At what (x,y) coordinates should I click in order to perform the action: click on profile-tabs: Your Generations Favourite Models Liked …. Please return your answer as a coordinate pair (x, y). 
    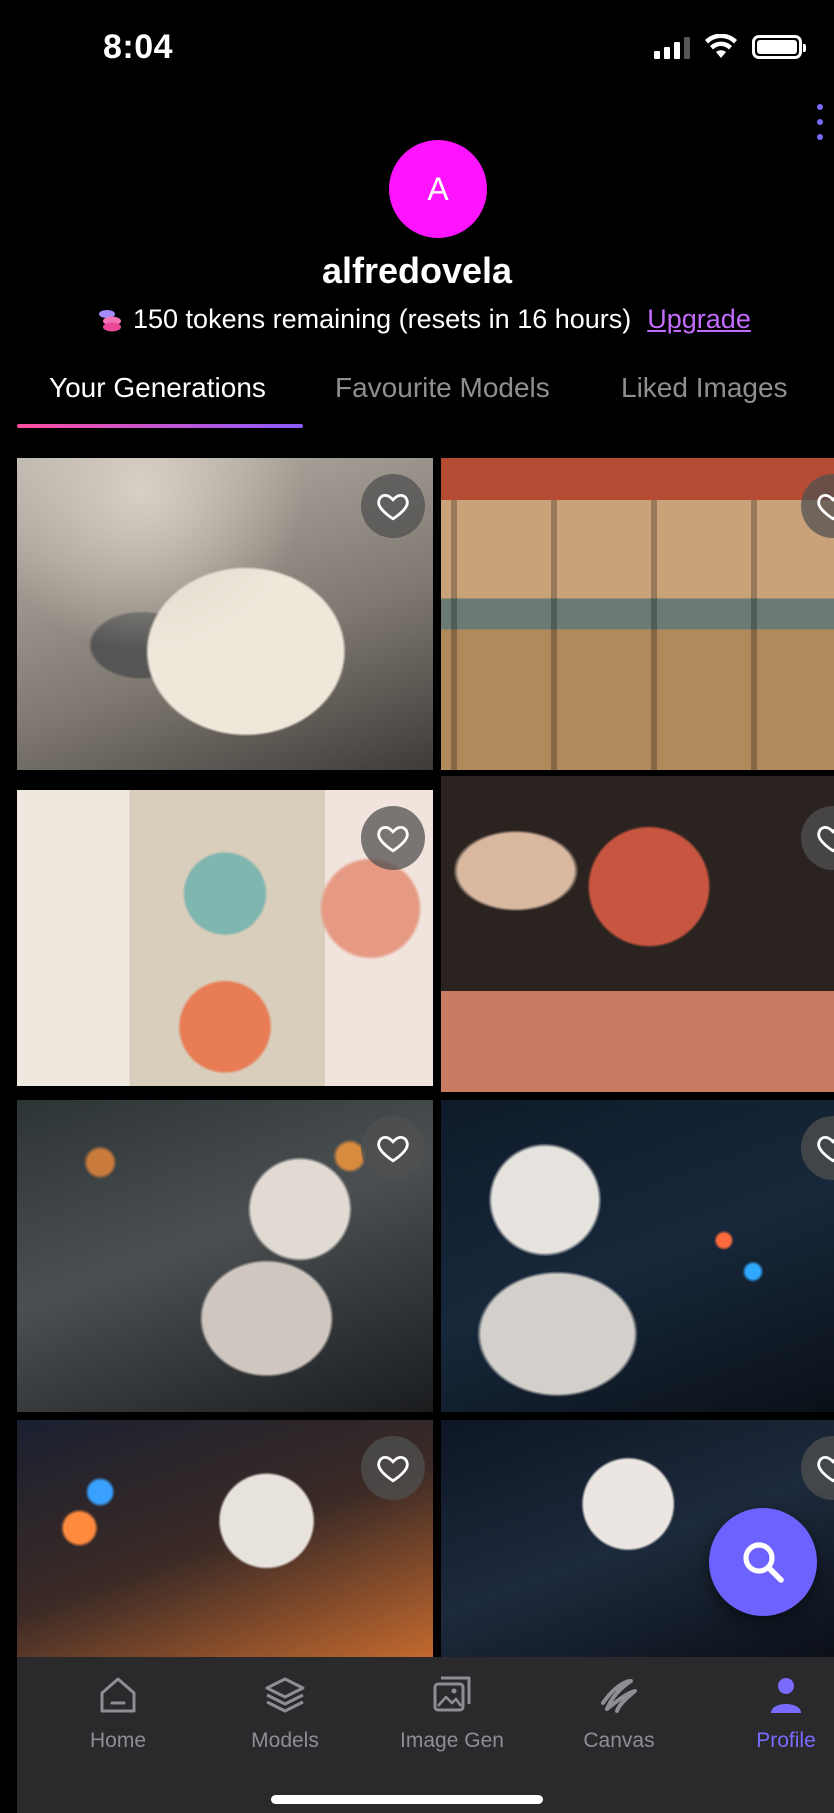
    Looking at the image, I should click on (425, 400).